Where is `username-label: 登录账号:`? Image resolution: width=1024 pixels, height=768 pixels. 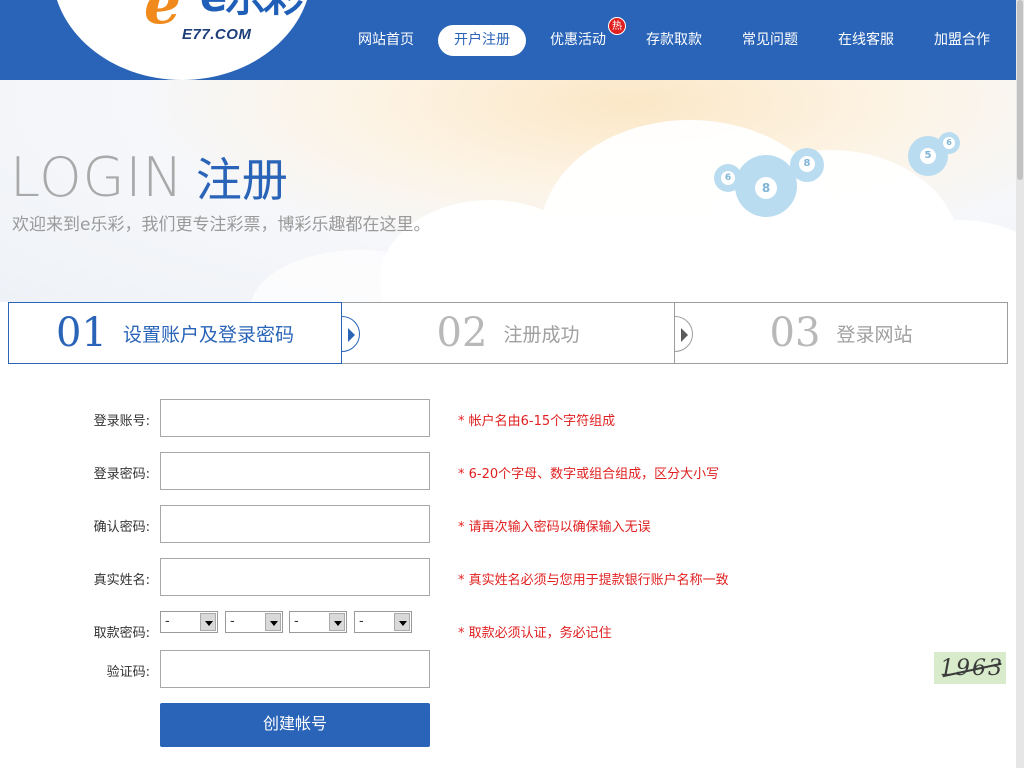 username-label: 登录账号: is located at coordinates (121, 421).